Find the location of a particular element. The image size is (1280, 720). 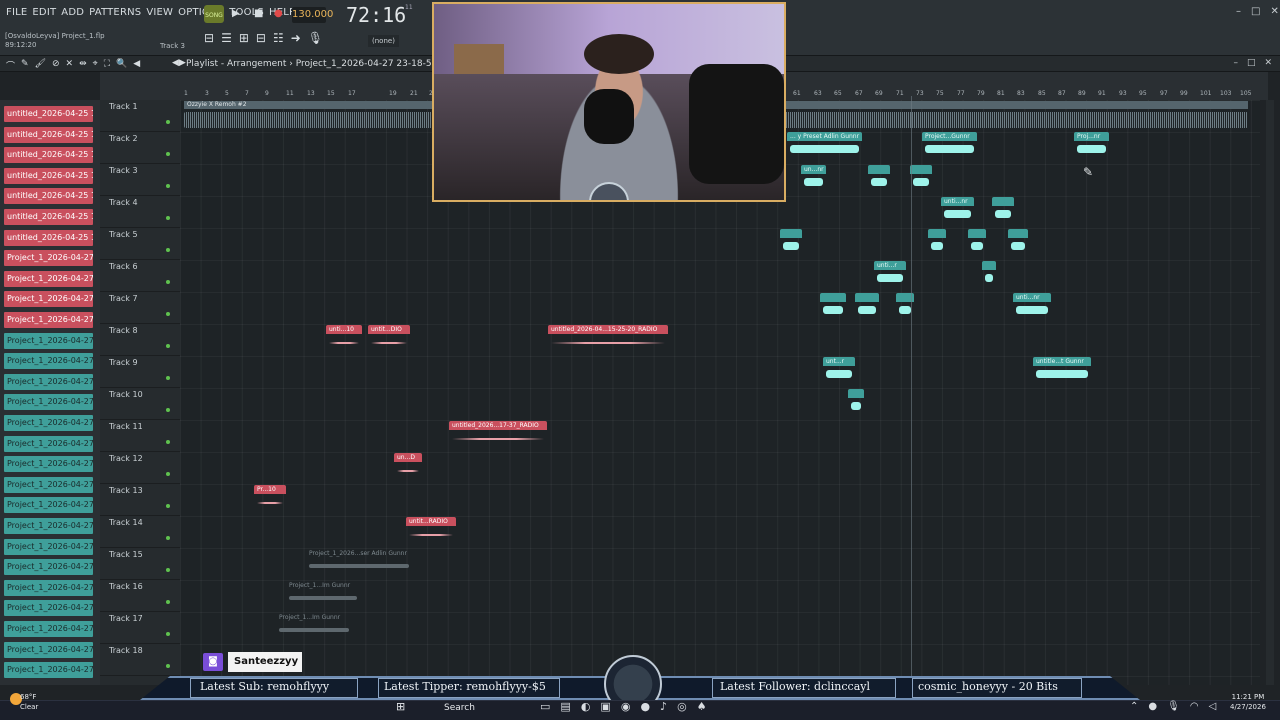

audio-clip-0: ... y Preset Adlin Gunnr is located at coordinates (824, 146).